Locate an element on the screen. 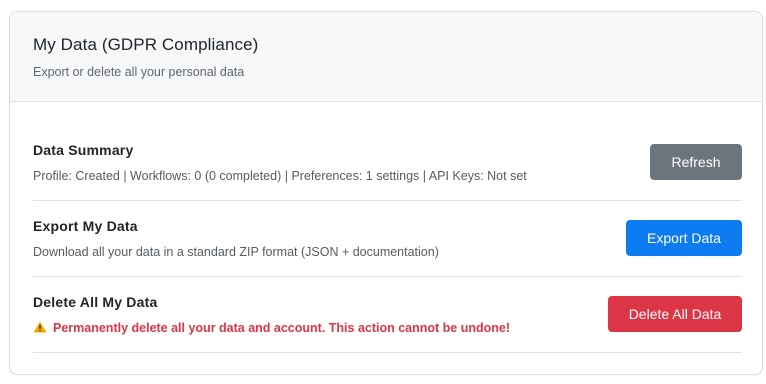  delete-all-data-button: Delete All Data is located at coordinates (675, 314).